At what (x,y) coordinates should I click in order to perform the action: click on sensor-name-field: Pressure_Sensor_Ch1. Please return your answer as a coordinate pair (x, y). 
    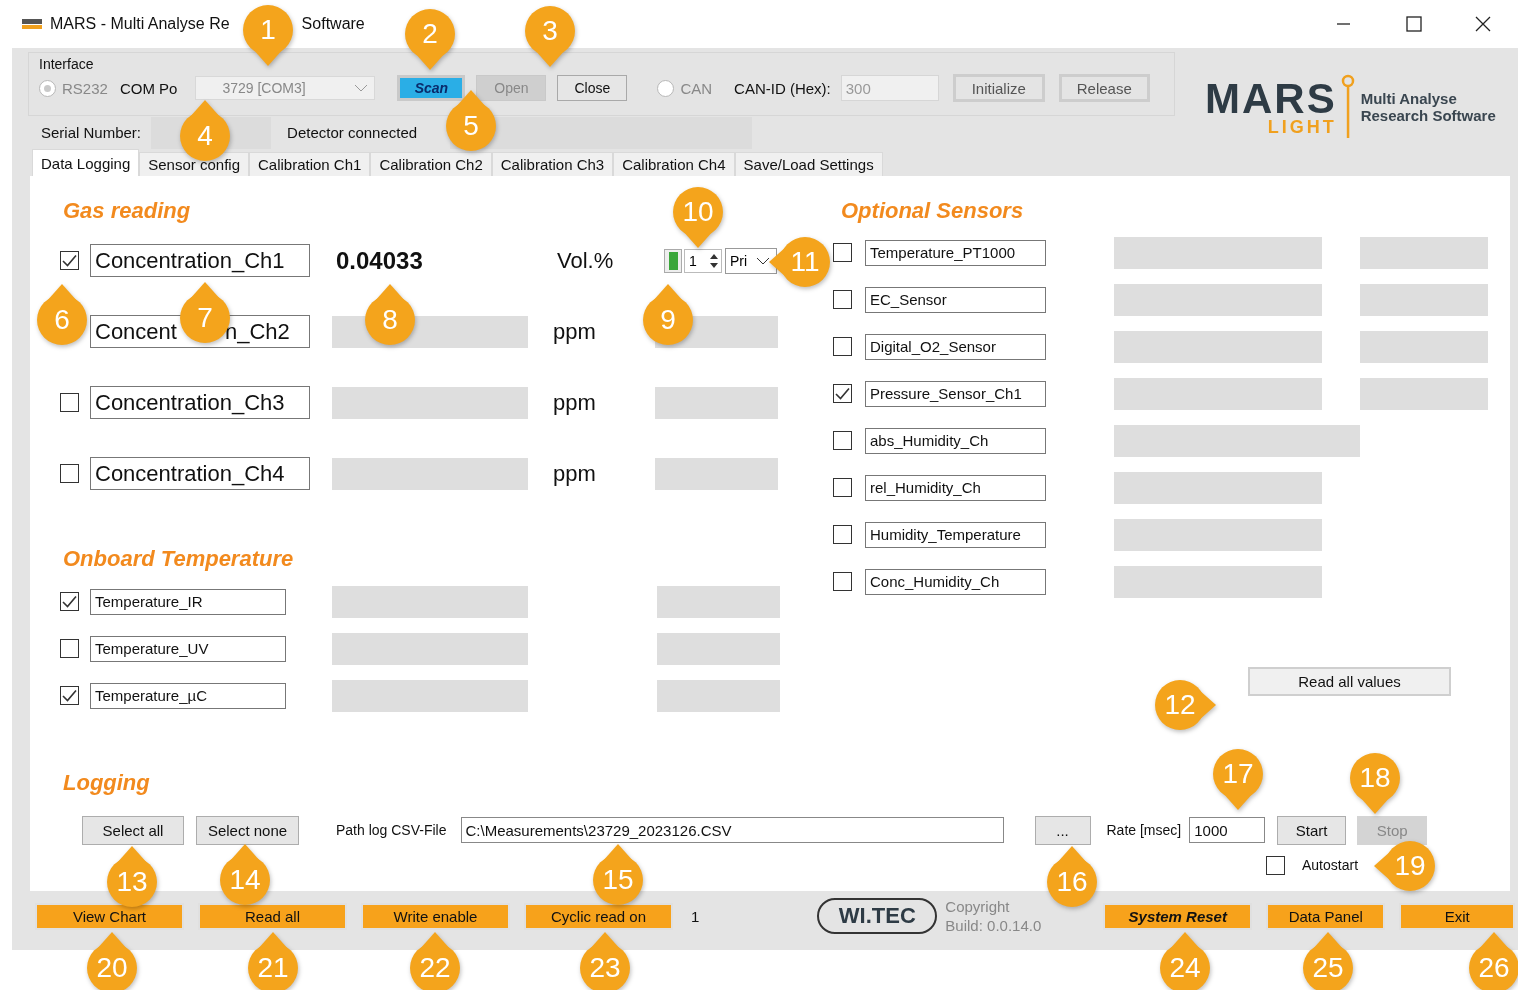
    Looking at the image, I should click on (955, 393).